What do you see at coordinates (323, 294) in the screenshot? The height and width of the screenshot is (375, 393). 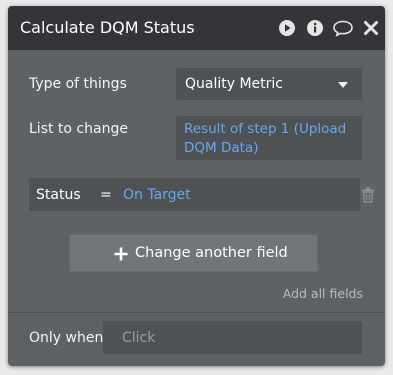 I see `add-all-fields-link: Add all fields` at bounding box center [323, 294].